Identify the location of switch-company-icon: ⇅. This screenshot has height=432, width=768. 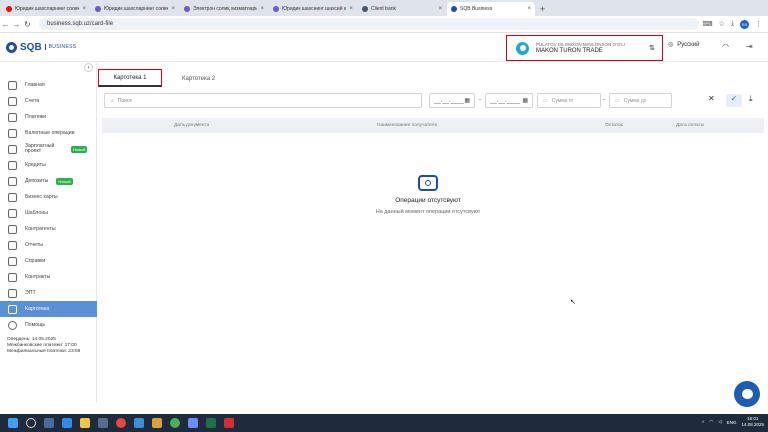
(652, 48).